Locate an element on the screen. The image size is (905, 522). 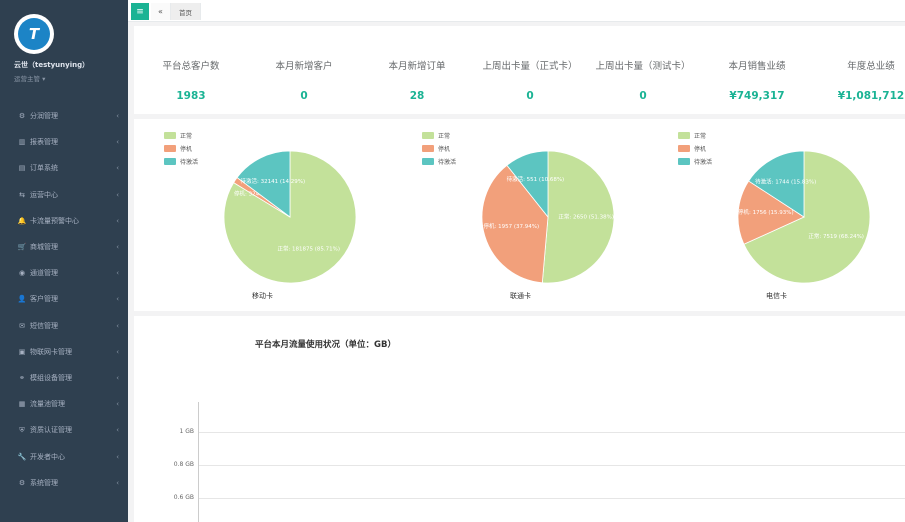
stat-card: 本月销售业绩 ¥749,317 is located at coordinates (757, 80).